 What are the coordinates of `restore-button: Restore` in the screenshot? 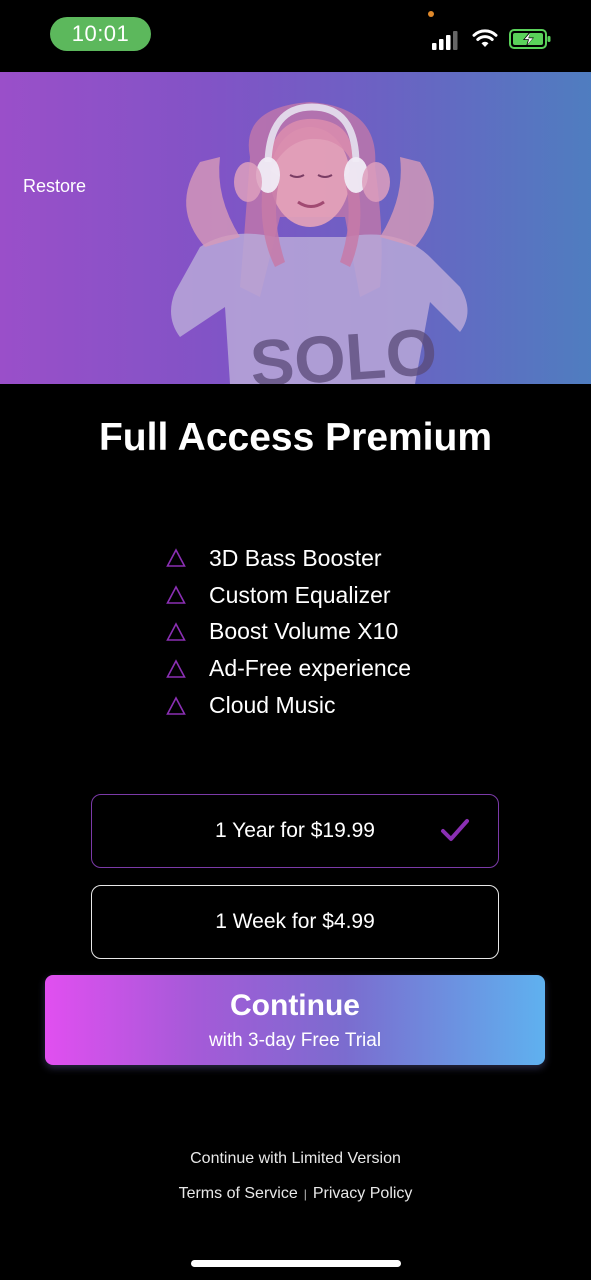 It's located at (54, 186).